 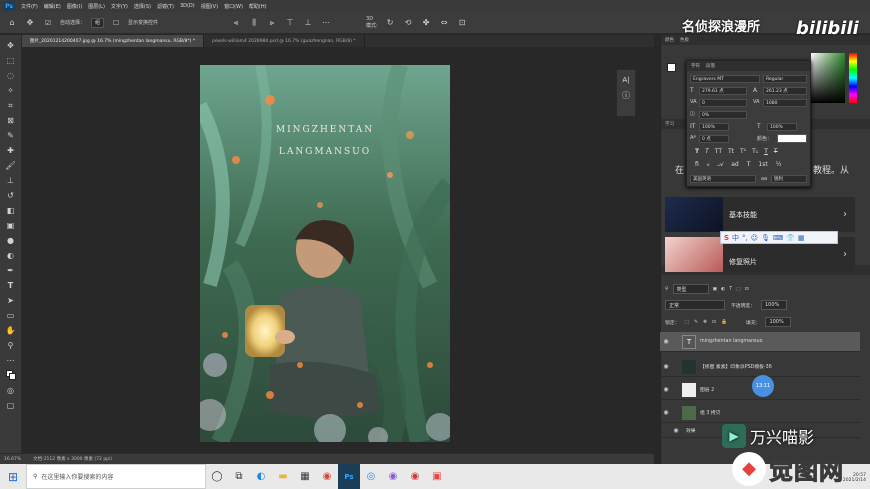 What do you see at coordinates (11, 150) in the screenshot?
I see `healing-brush-icon: ✚` at bounding box center [11, 150].